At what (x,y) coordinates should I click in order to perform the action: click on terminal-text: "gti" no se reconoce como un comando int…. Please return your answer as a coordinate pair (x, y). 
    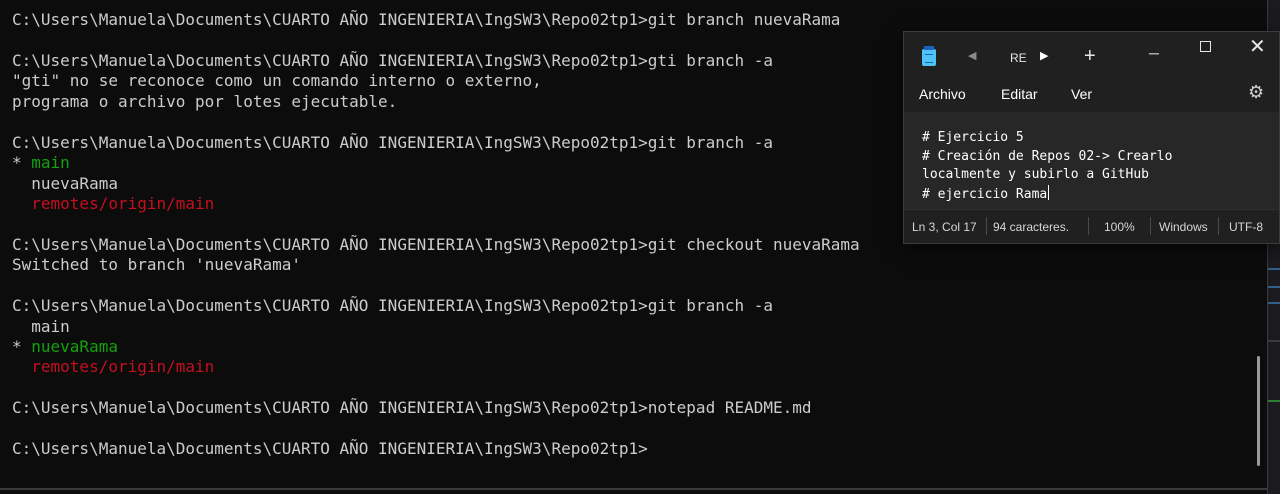
    Looking at the image, I should click on (277, 81).